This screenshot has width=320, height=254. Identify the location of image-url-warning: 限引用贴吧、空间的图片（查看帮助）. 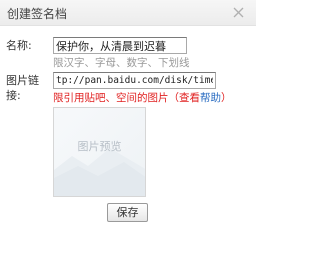
(142, 97).